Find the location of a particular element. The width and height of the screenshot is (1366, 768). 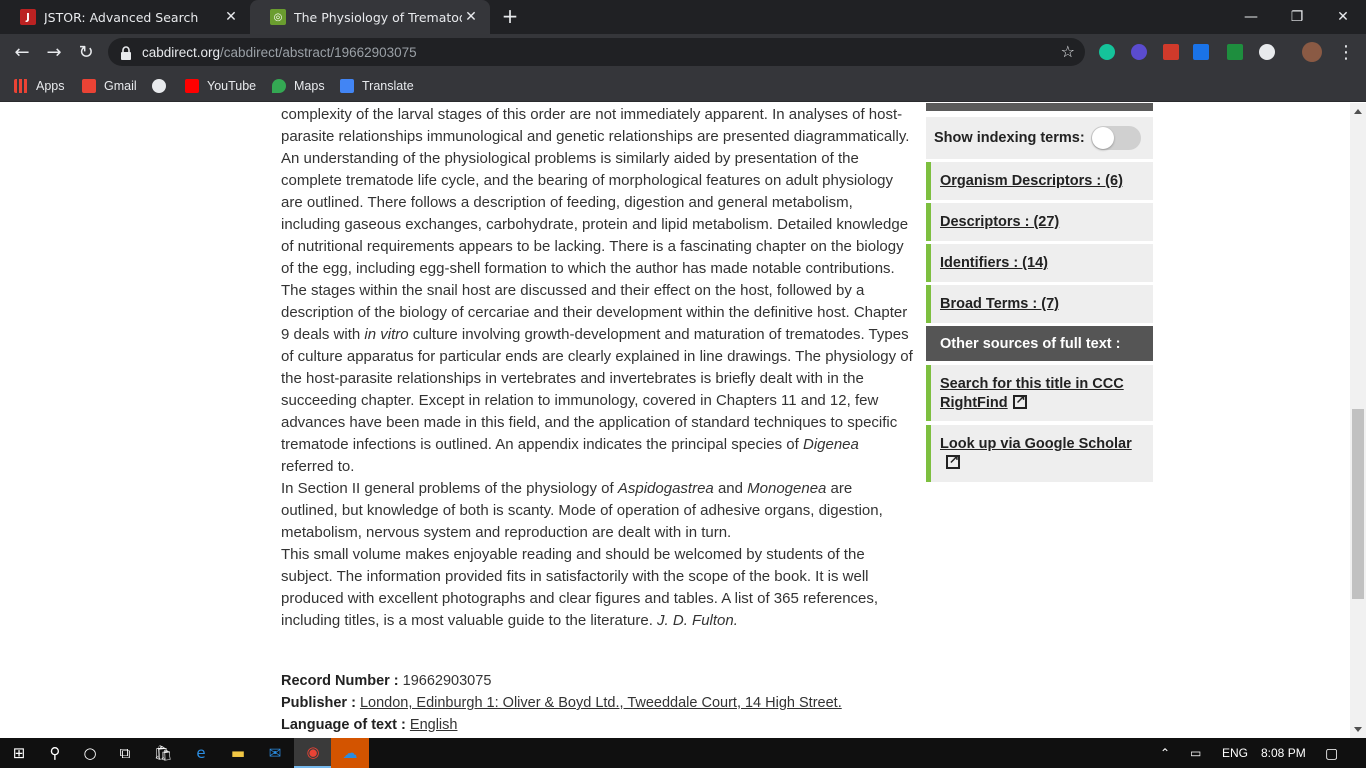

indexing-toggle is located at coordinates (1116, 138).